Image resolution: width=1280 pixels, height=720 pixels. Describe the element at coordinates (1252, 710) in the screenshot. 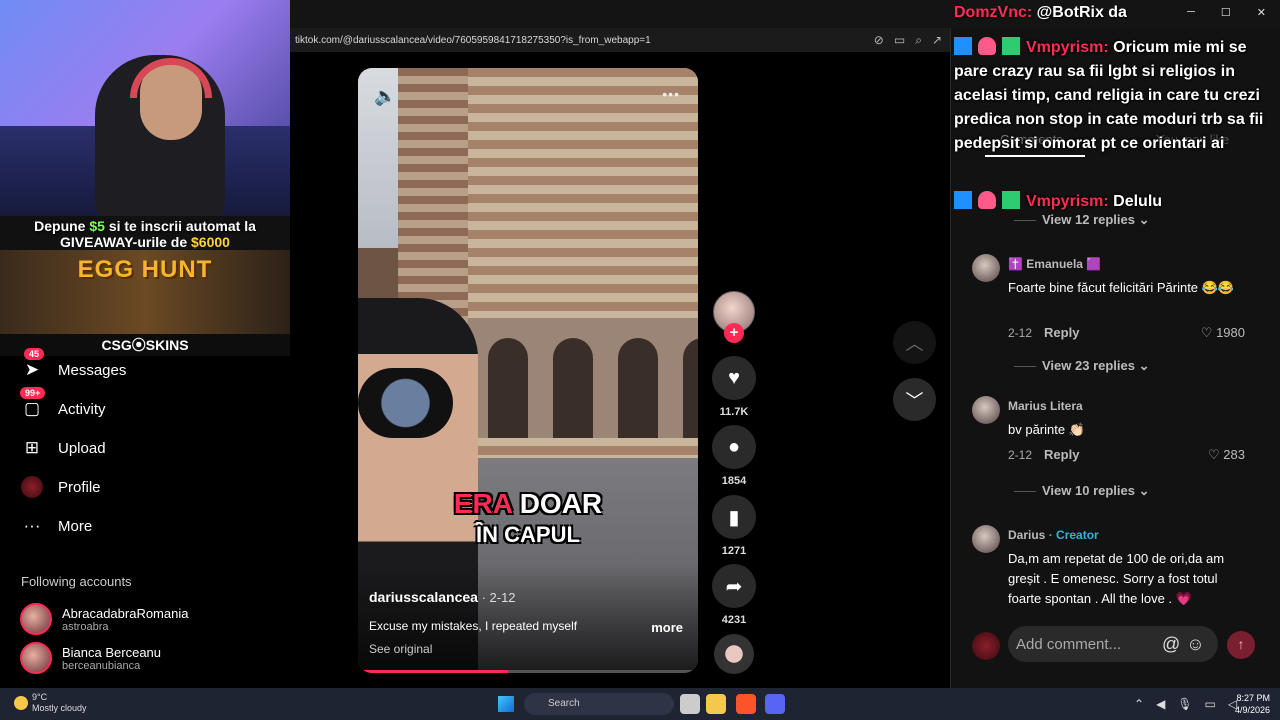

I see `clock-date: 4/9/2026` at that location.